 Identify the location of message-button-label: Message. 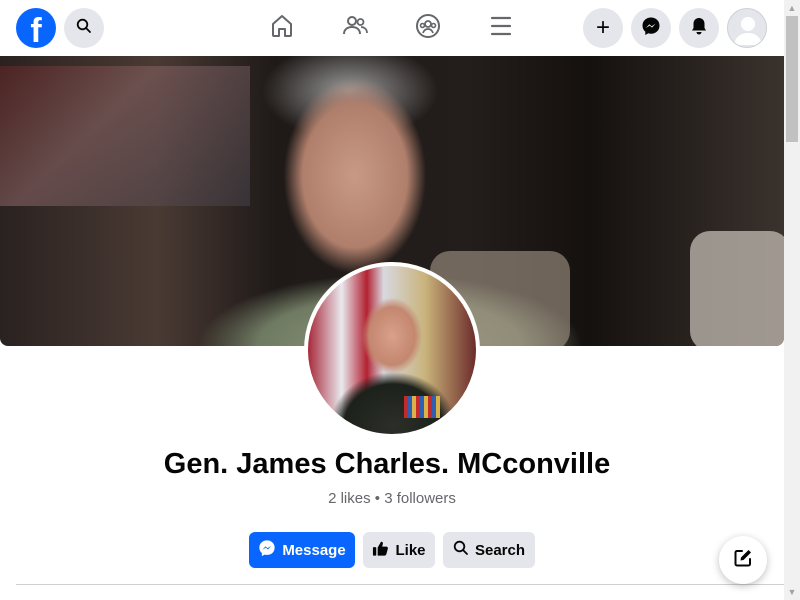
(314, 550).